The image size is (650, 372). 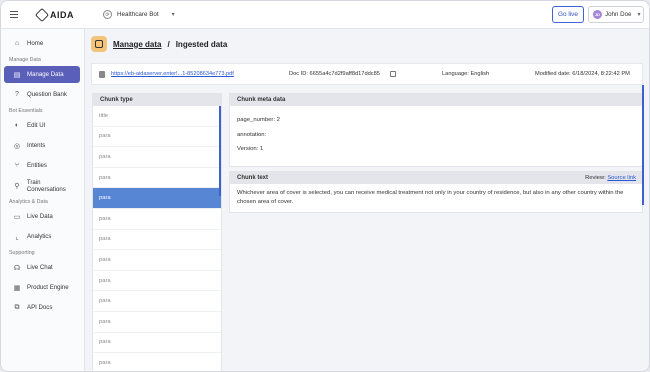 I want to click on sidebar-item-label: Edit UI, so click(x=36, y=125).